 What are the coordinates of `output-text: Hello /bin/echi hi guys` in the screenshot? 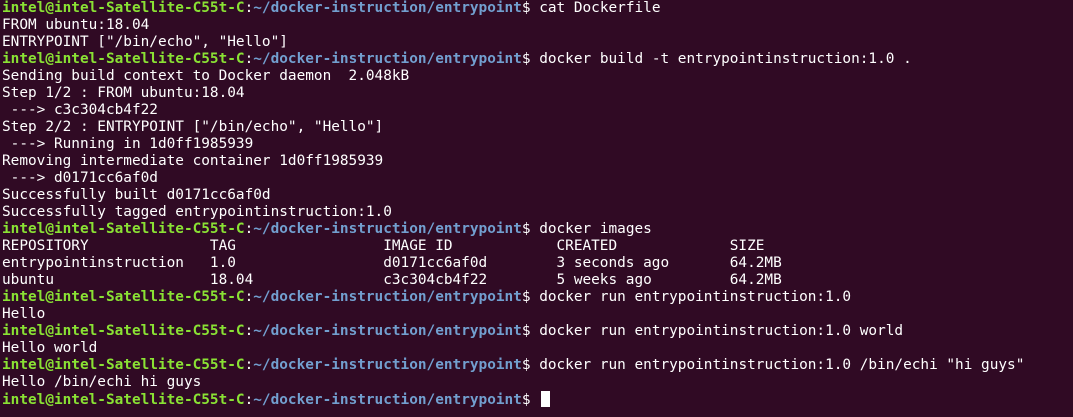 It's located at (102, 382).